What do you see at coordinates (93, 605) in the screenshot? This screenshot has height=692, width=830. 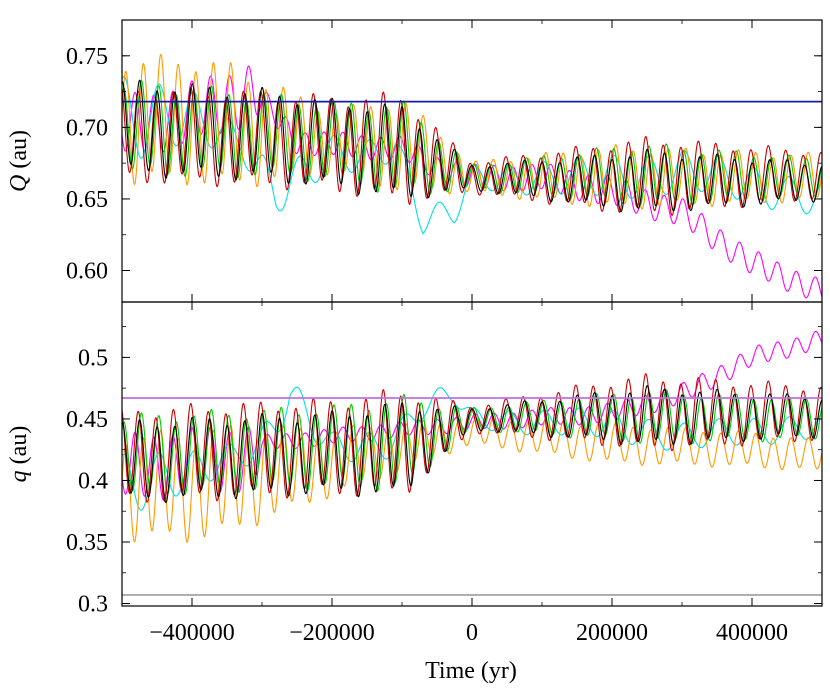 I see `y-tick-label: 0.3` at bounding box center [93, 605].